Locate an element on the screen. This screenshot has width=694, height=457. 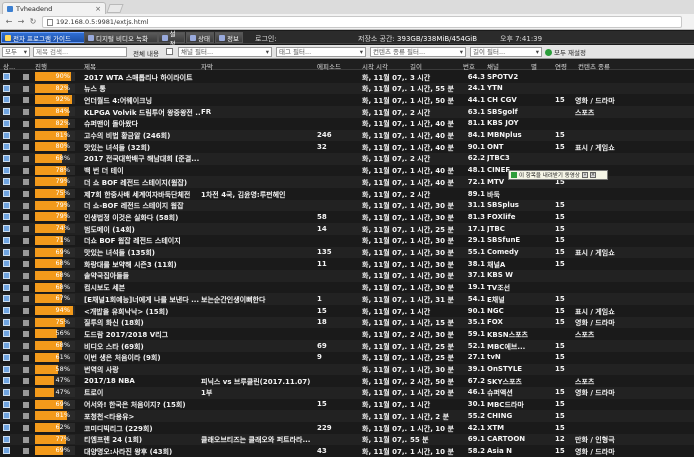
tab-about: 정보 is located at coordinates (229, 37).